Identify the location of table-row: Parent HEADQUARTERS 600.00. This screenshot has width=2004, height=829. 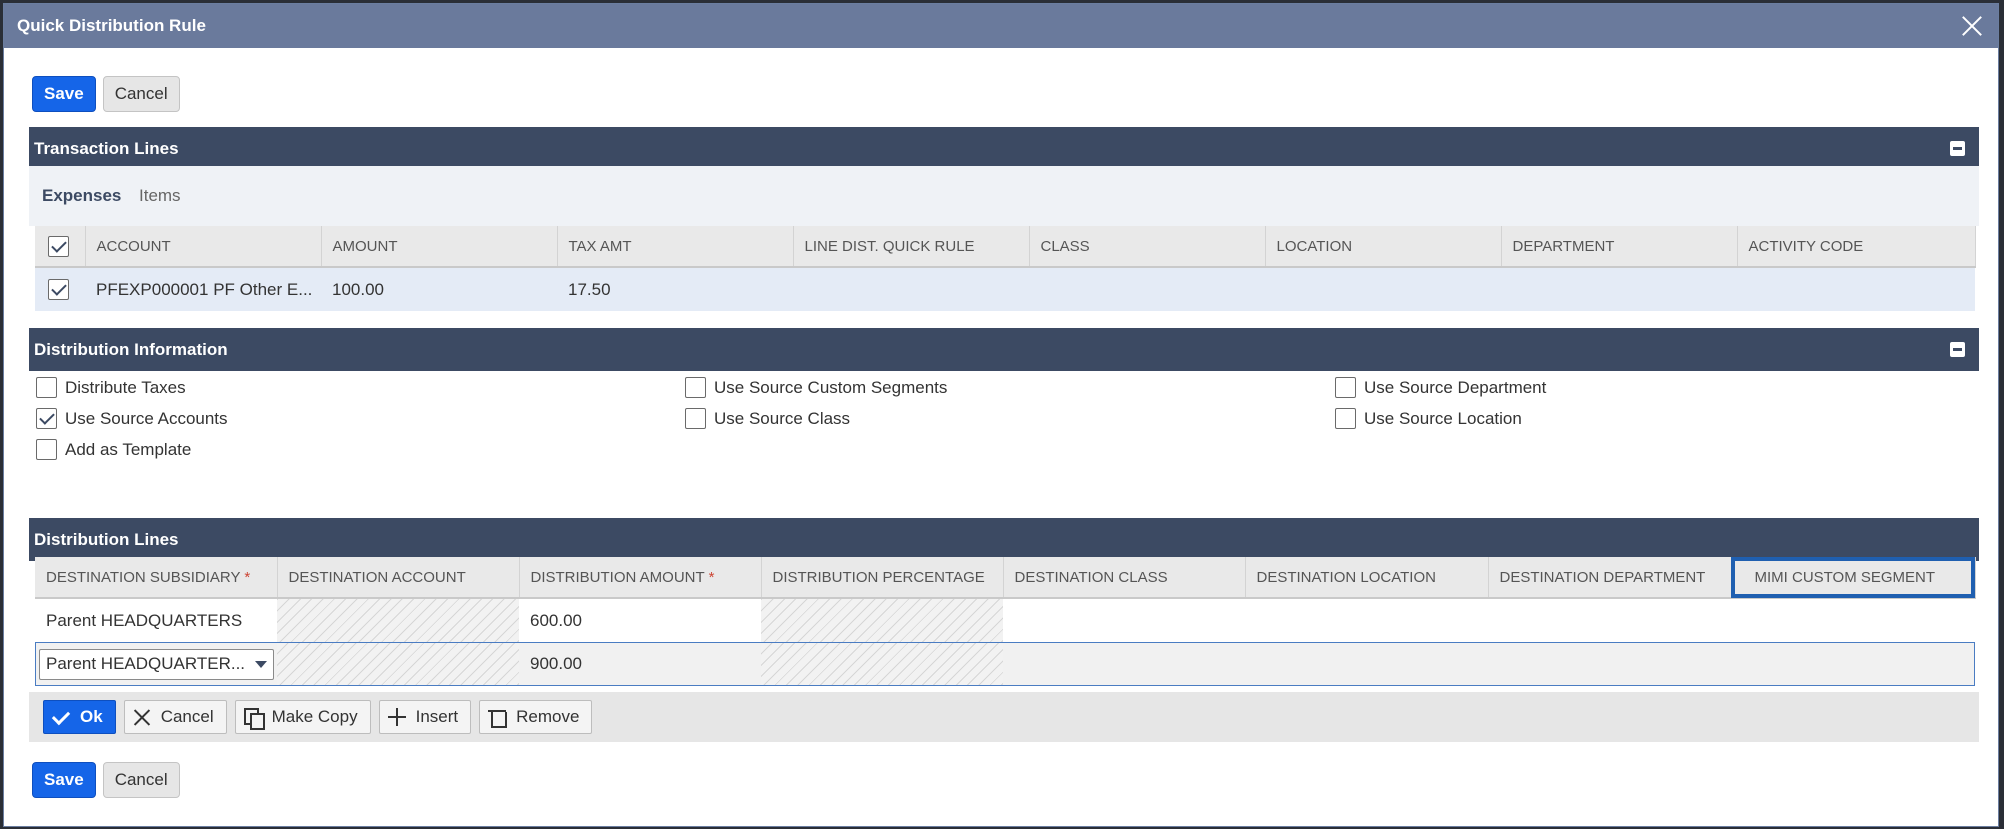
(1005, 620).